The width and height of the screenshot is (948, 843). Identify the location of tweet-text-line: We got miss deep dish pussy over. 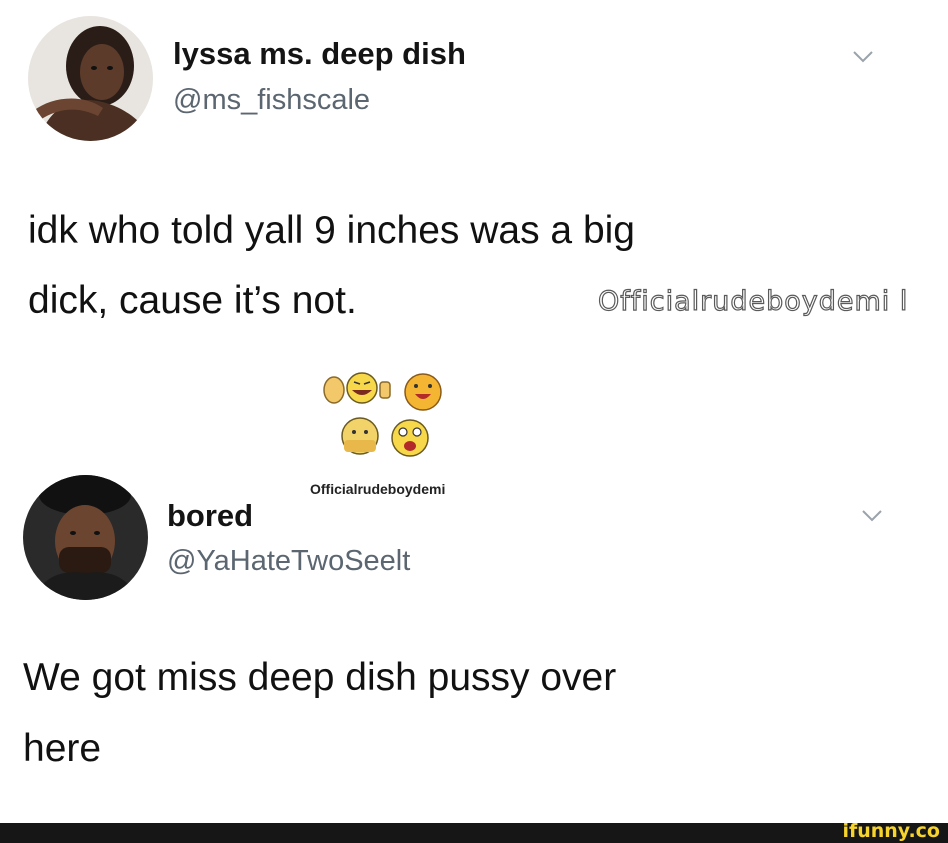
(320, 677).